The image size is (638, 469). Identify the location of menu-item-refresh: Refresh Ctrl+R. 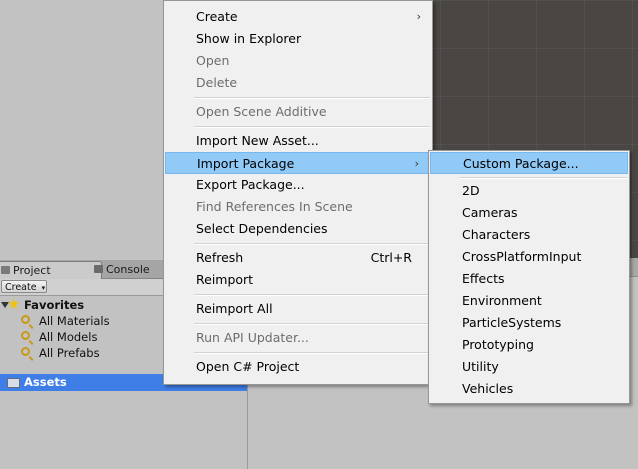
(298, 258).